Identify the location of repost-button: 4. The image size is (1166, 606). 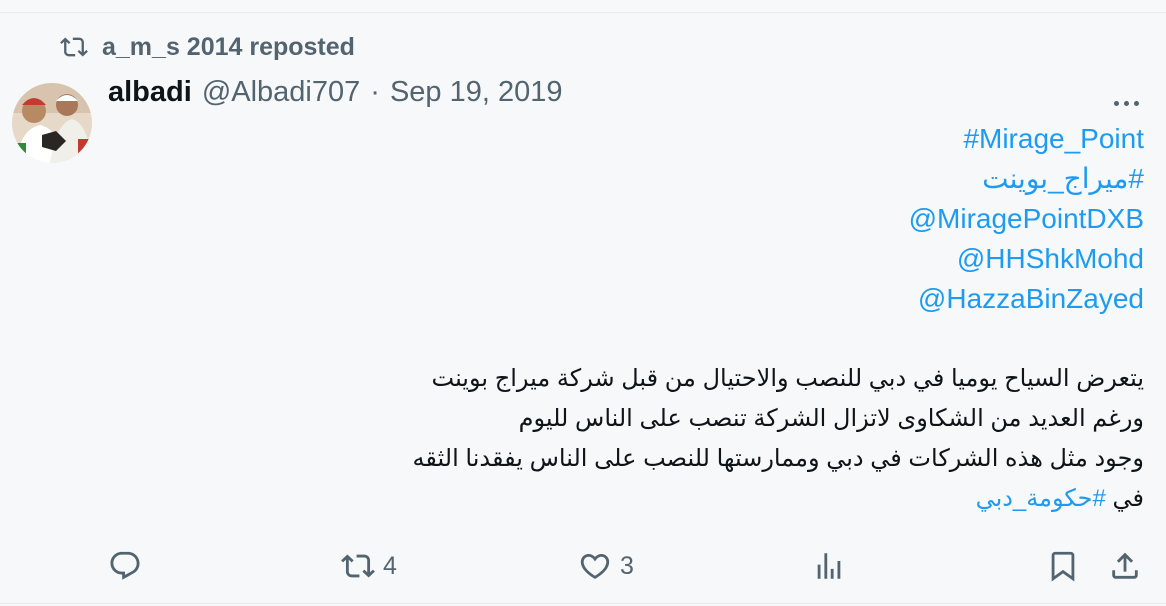
(369, 566).